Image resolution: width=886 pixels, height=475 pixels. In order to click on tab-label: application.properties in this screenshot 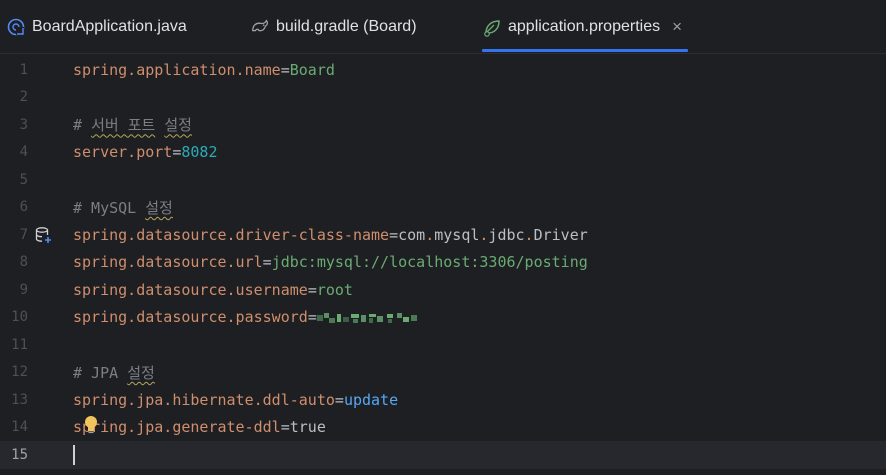, I will do `click(584, 26)`.